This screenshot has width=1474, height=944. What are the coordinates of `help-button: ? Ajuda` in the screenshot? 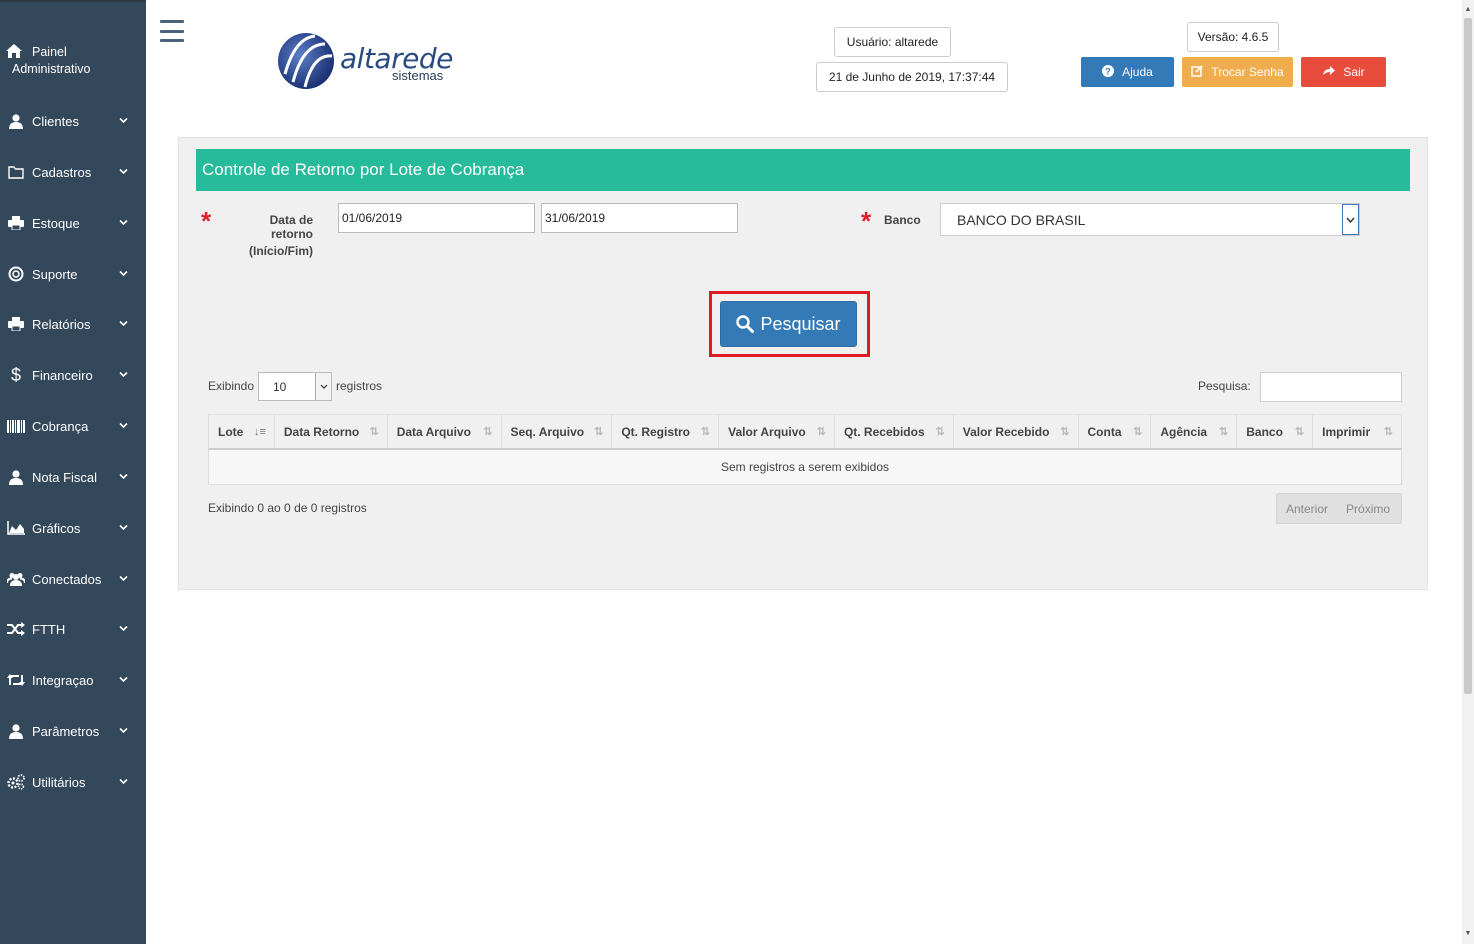 It's located at (1127, 72).